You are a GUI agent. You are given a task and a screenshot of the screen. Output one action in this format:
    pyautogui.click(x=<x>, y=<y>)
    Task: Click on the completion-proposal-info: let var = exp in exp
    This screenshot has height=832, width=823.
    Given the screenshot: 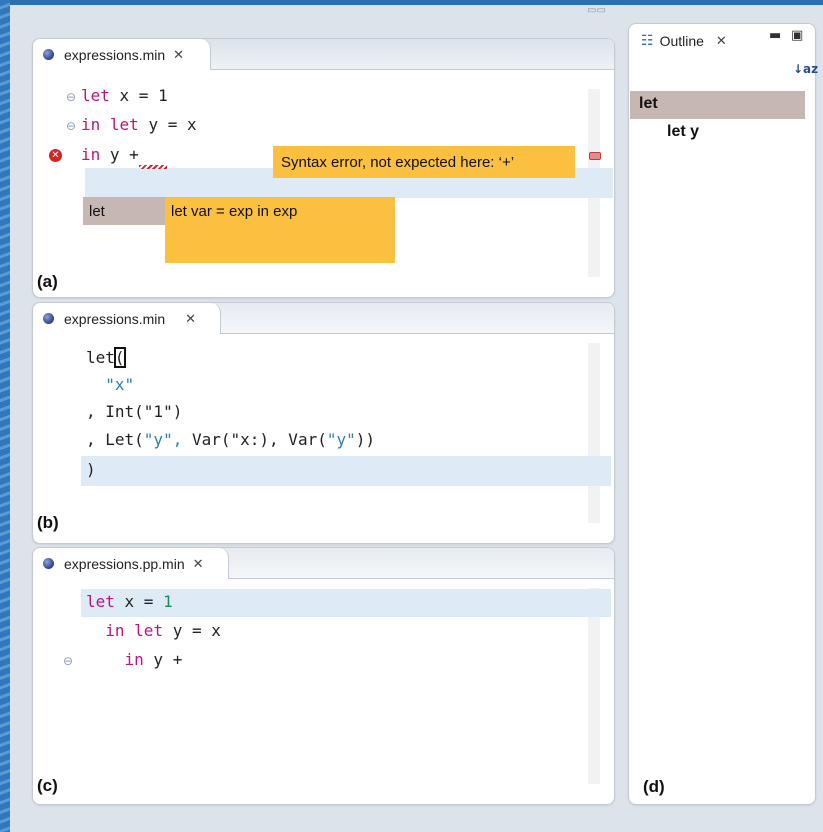 What is the action you would take?
    pyautogui.click(x=280, y=230)
    